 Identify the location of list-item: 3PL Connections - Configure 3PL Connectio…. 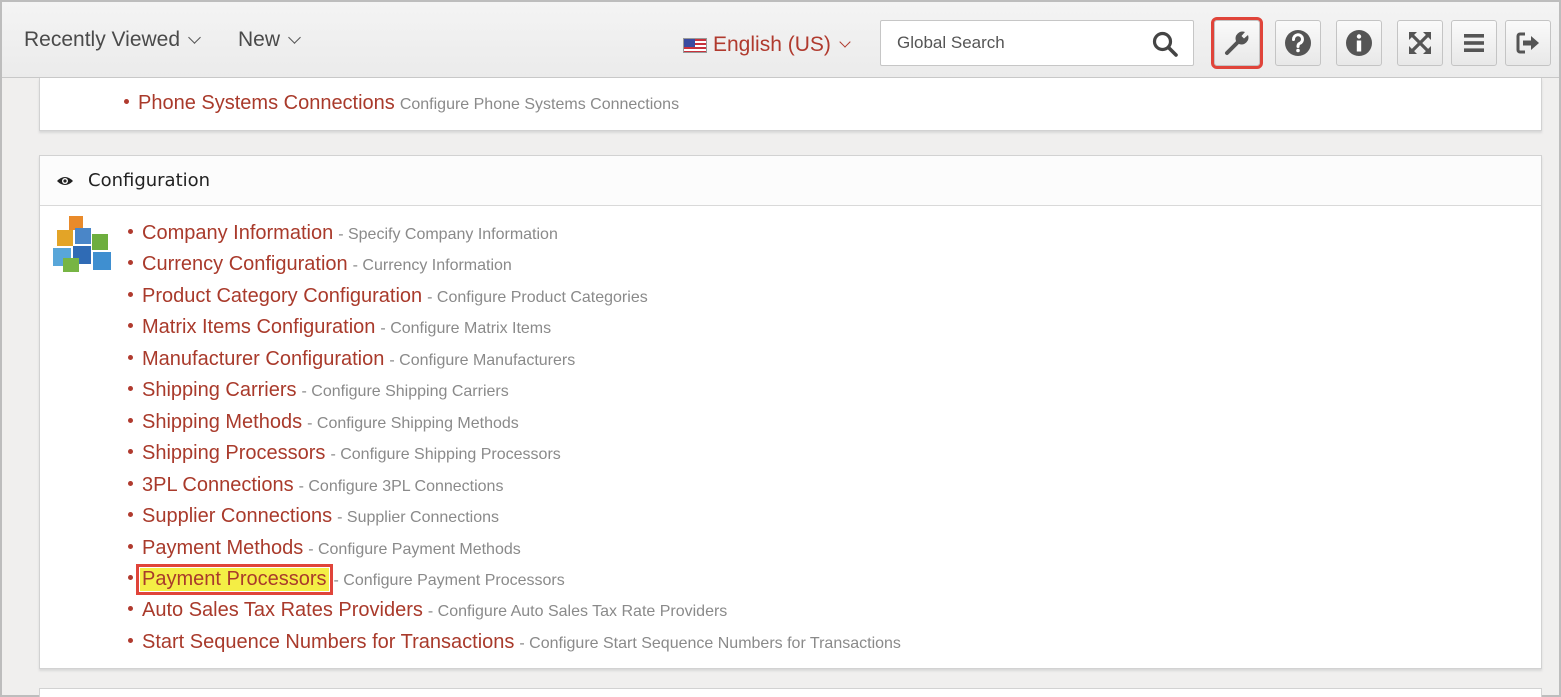
(315, 485).